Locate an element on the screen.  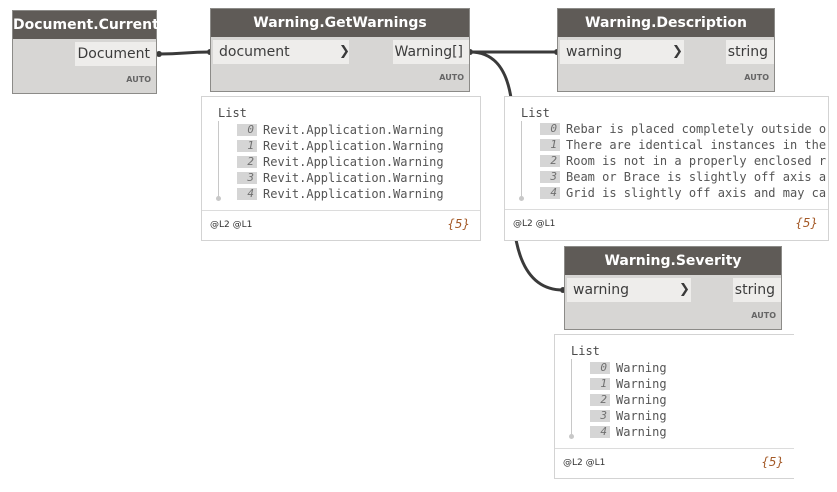
list-item: 4 Revit.Application.Warning is located at coordinates (340, 193).